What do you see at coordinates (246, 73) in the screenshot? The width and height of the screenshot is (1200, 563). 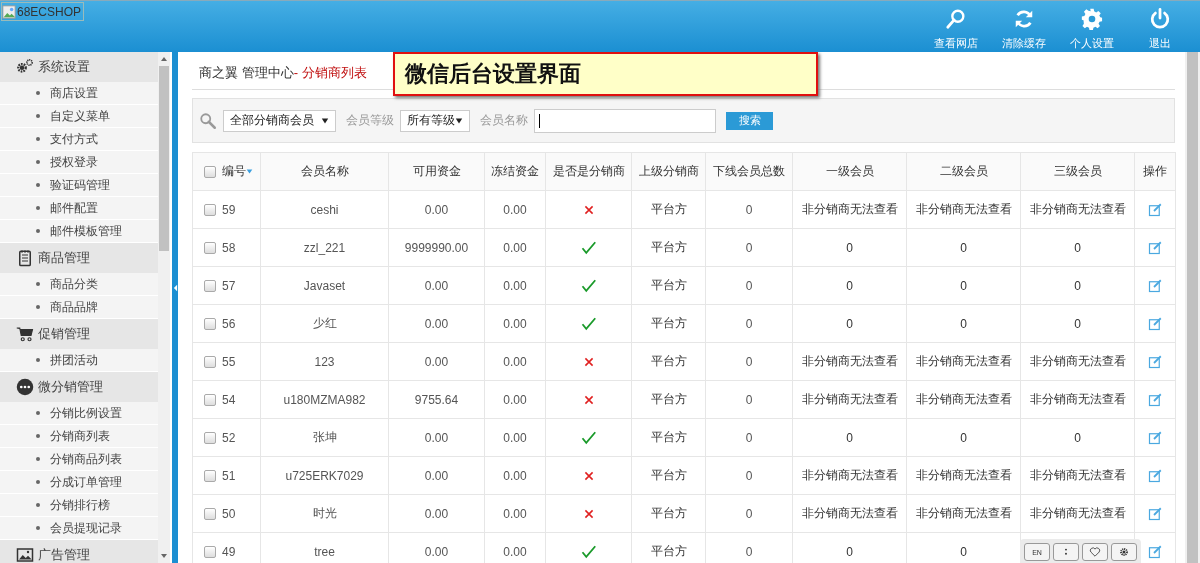 I see `breadcrumb-text: 商之翼 管理中心` at bounding box center [246, 73].